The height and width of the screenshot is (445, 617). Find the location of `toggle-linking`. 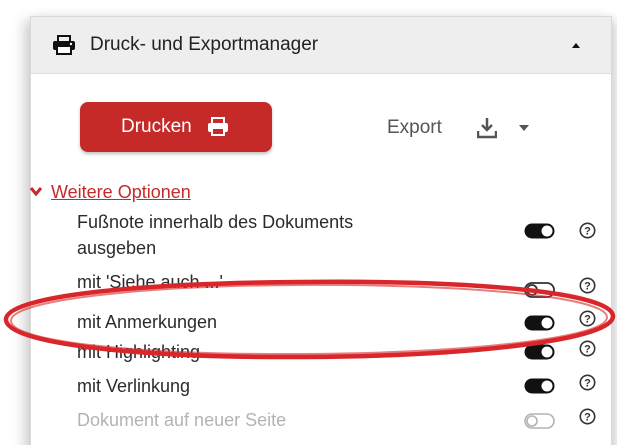

toggle-linking is located at coordinates (539, 386).